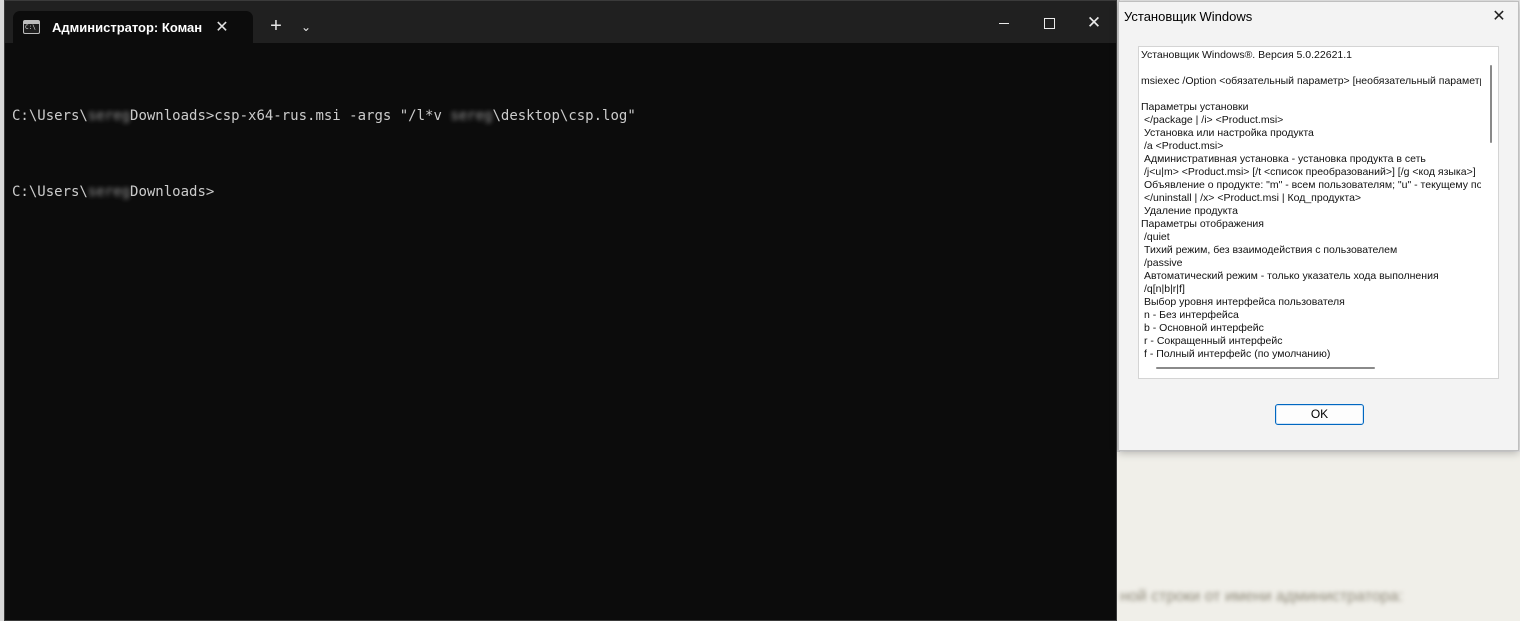 The height and width of the screenshot is (621, 1520). I want to click on console-text: \desktop\csp.log", so click(564, 116).